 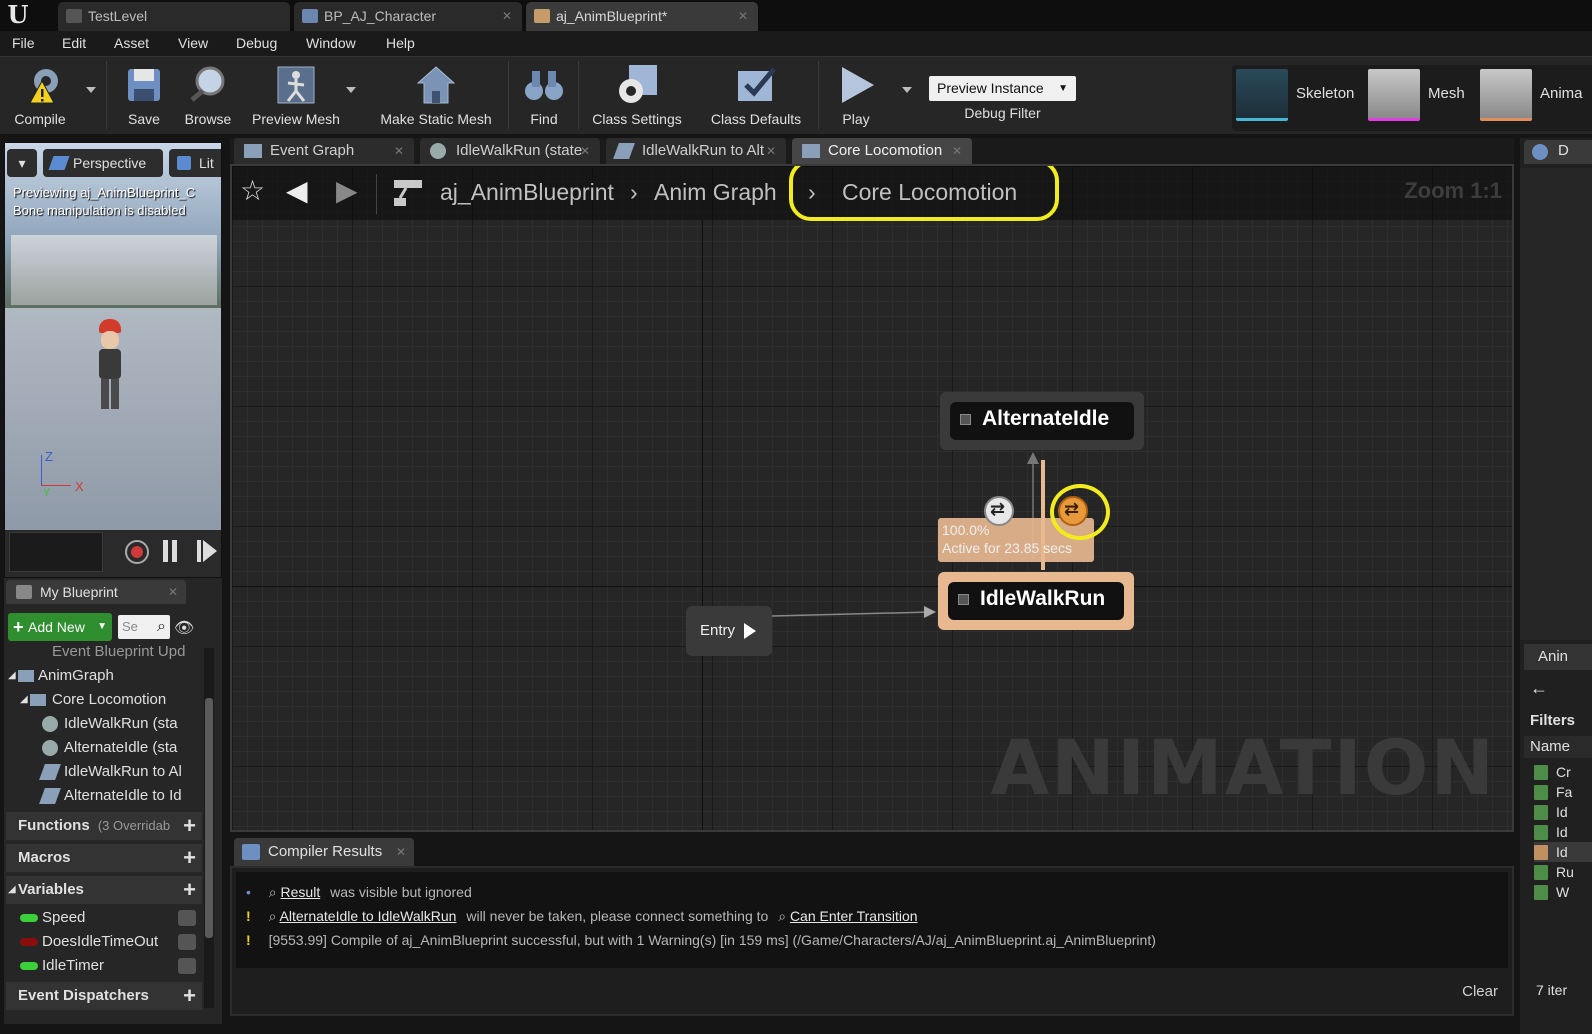 What do you see at coordinates (756, 95) in the screenshot?
I see `class-defaults-button: Class Defaults` at bounding box center [756, 95].